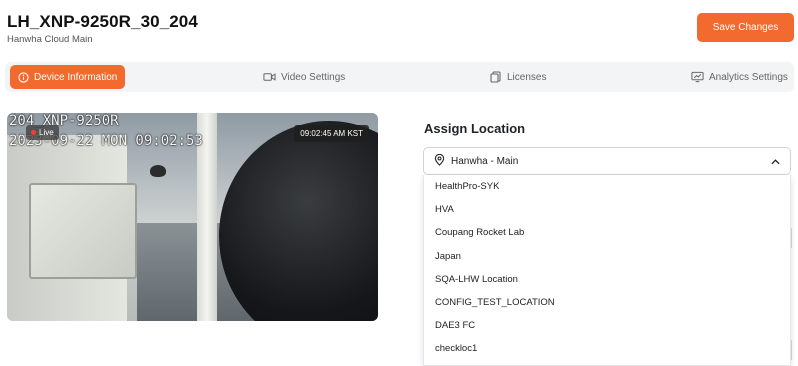 The width and height of the screenshot is (798, 366). I want to click on location-option: CONFIG_TEST_LOCATION, so click(607, 302).